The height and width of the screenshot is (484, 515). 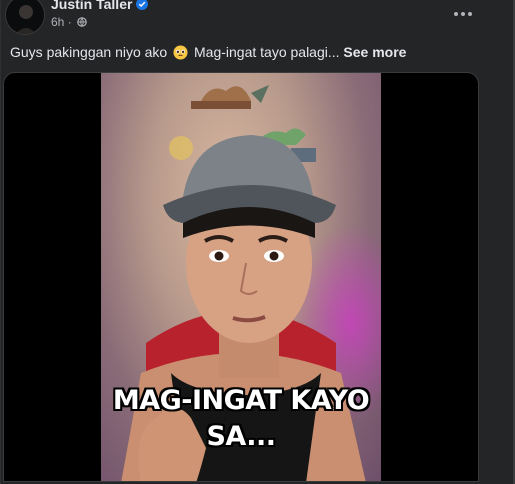 What do you see at coordinates (91, 52) in the screenshot?
I see `caption-text-before: Guys pakinggan niyo ako` at bounding box center [91, 52].